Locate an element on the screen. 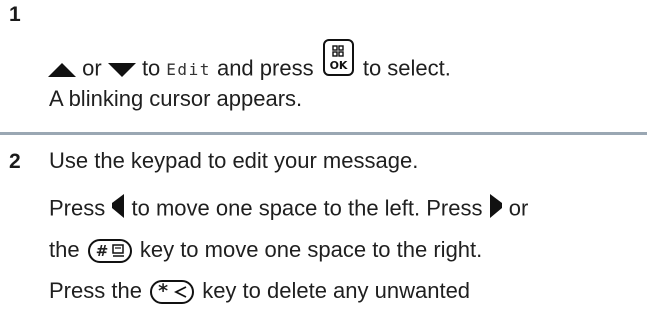 This screenshot has width=647, height=315. left-arrow-icon is located at coordinates (118, 209).